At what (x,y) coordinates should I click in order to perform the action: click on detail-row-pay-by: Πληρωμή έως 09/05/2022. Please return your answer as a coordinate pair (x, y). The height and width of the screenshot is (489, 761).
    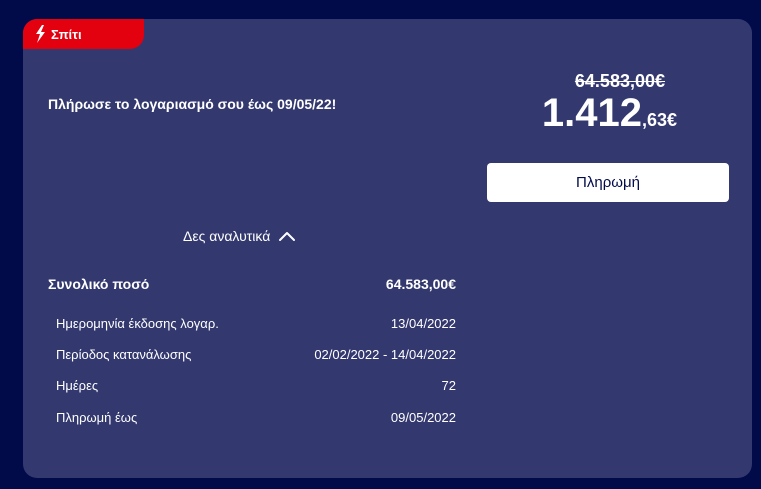
    Looking at the image, I should click on (256, 417).